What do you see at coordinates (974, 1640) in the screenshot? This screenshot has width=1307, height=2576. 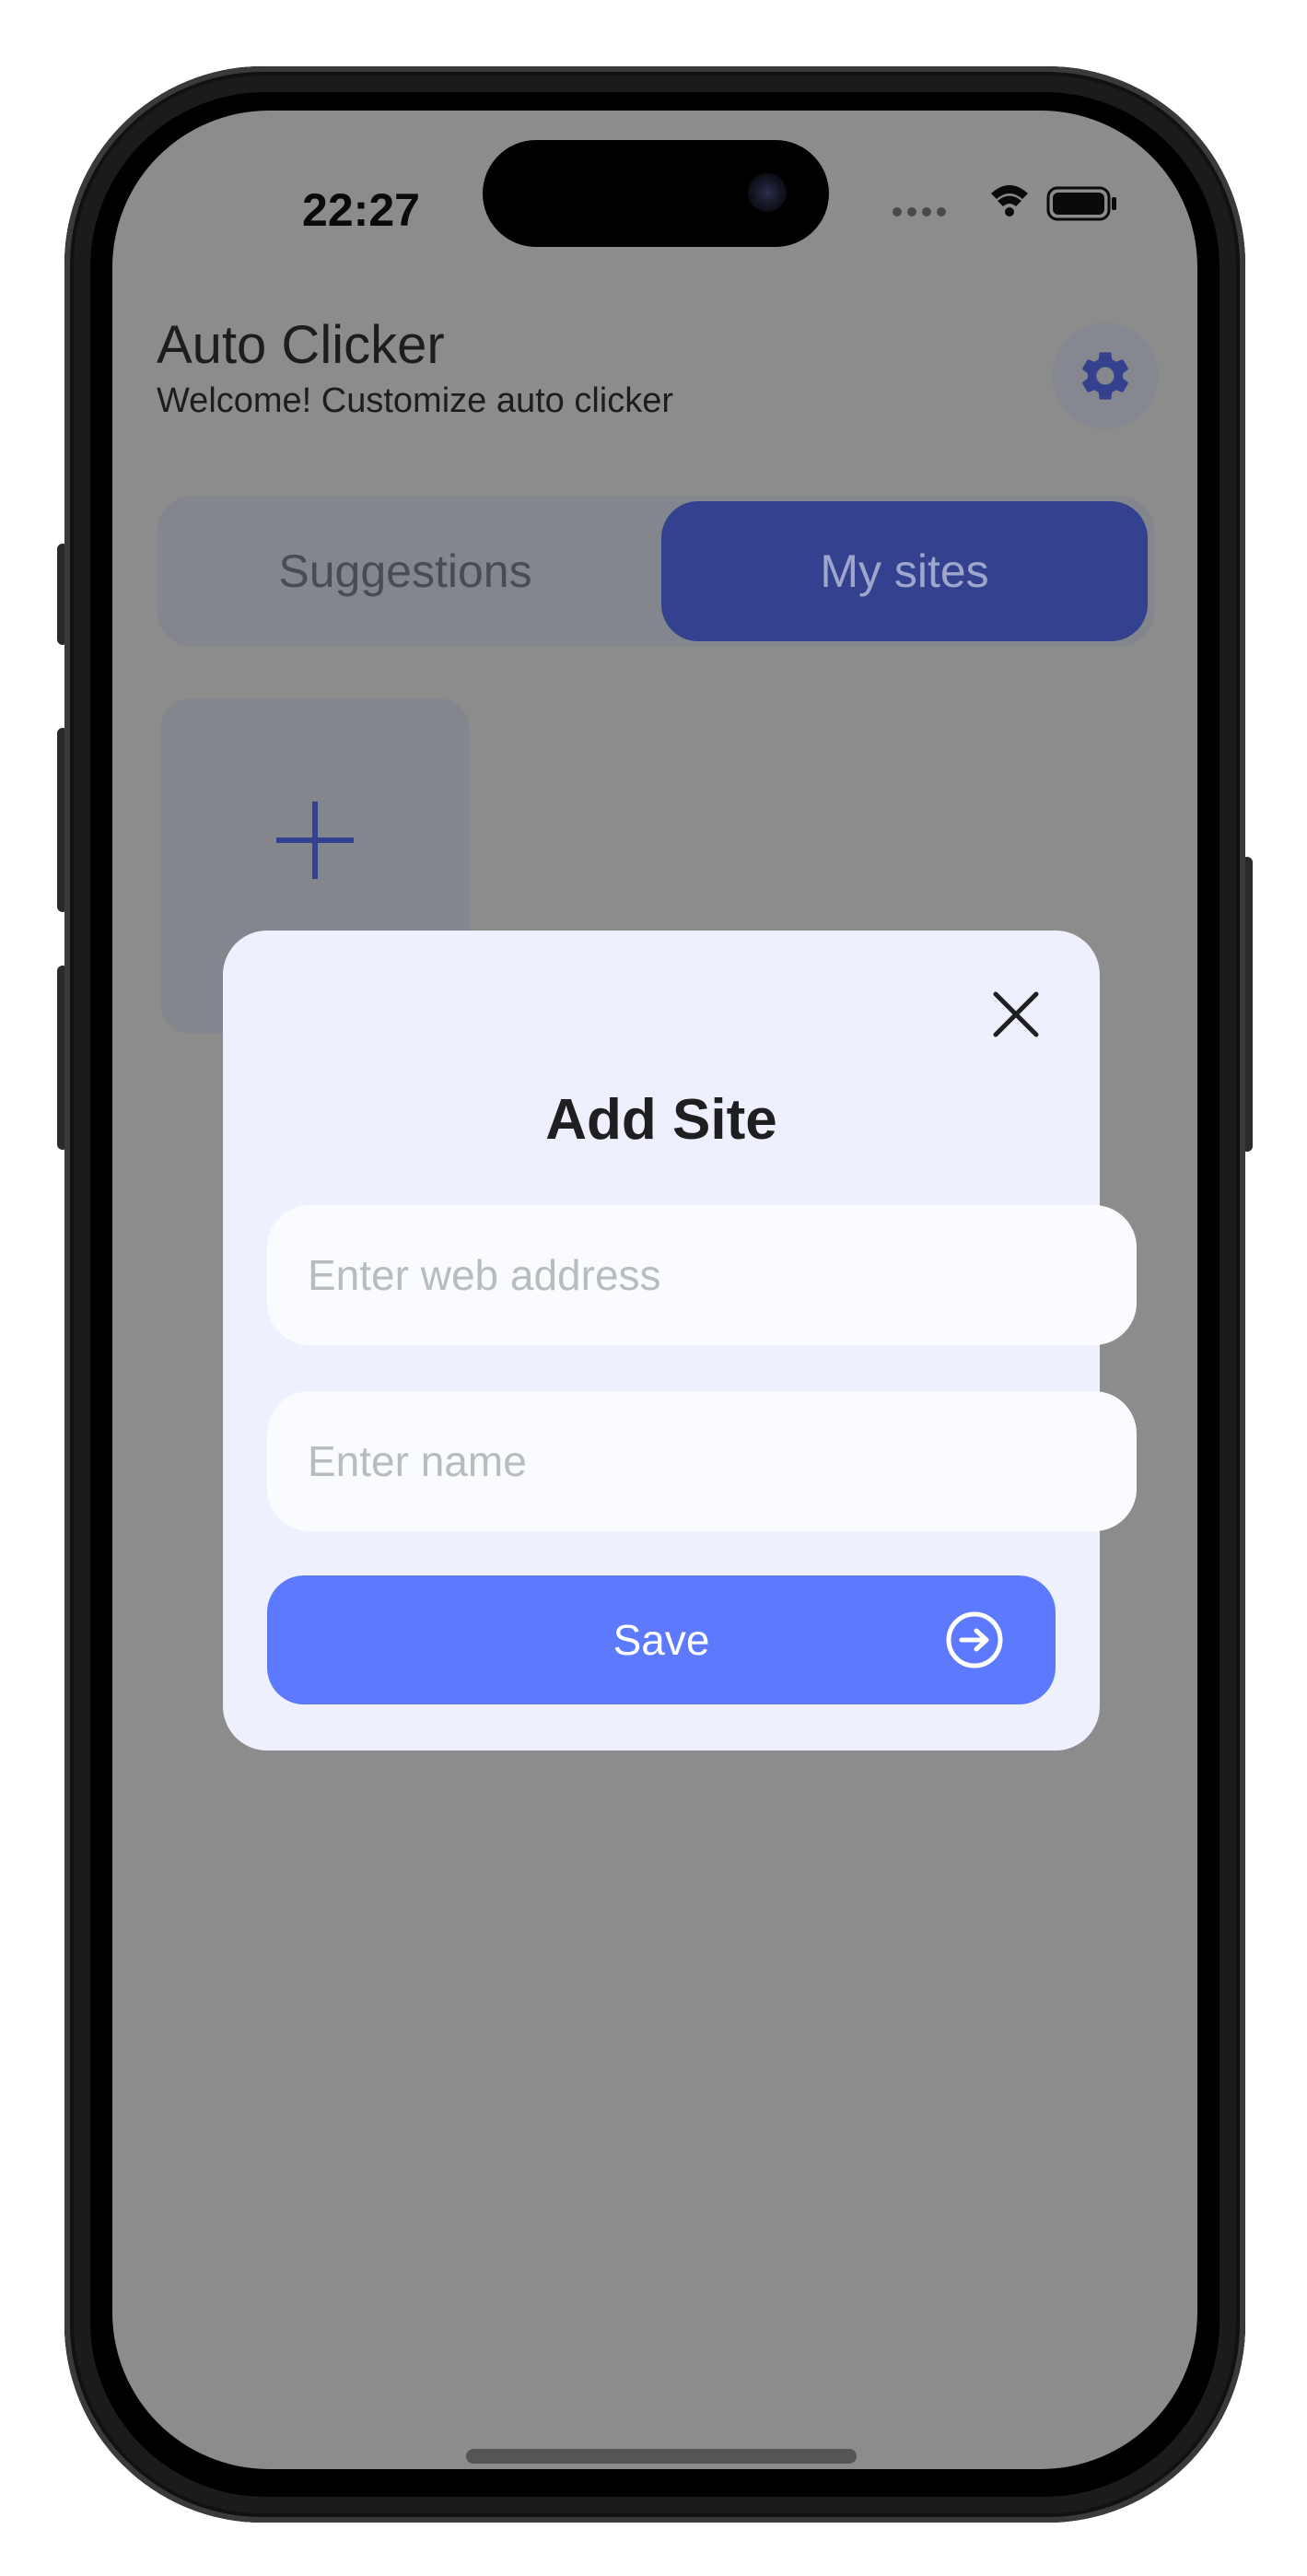 I see `arrow-right-circle-icon` at bounding box center [974, 1640].